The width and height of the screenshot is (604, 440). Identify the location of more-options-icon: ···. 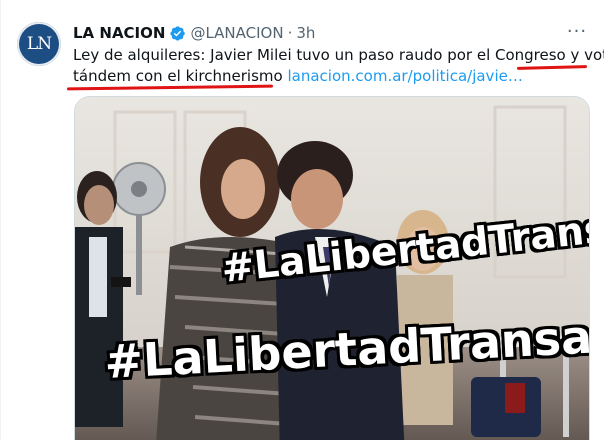
(577, 31).